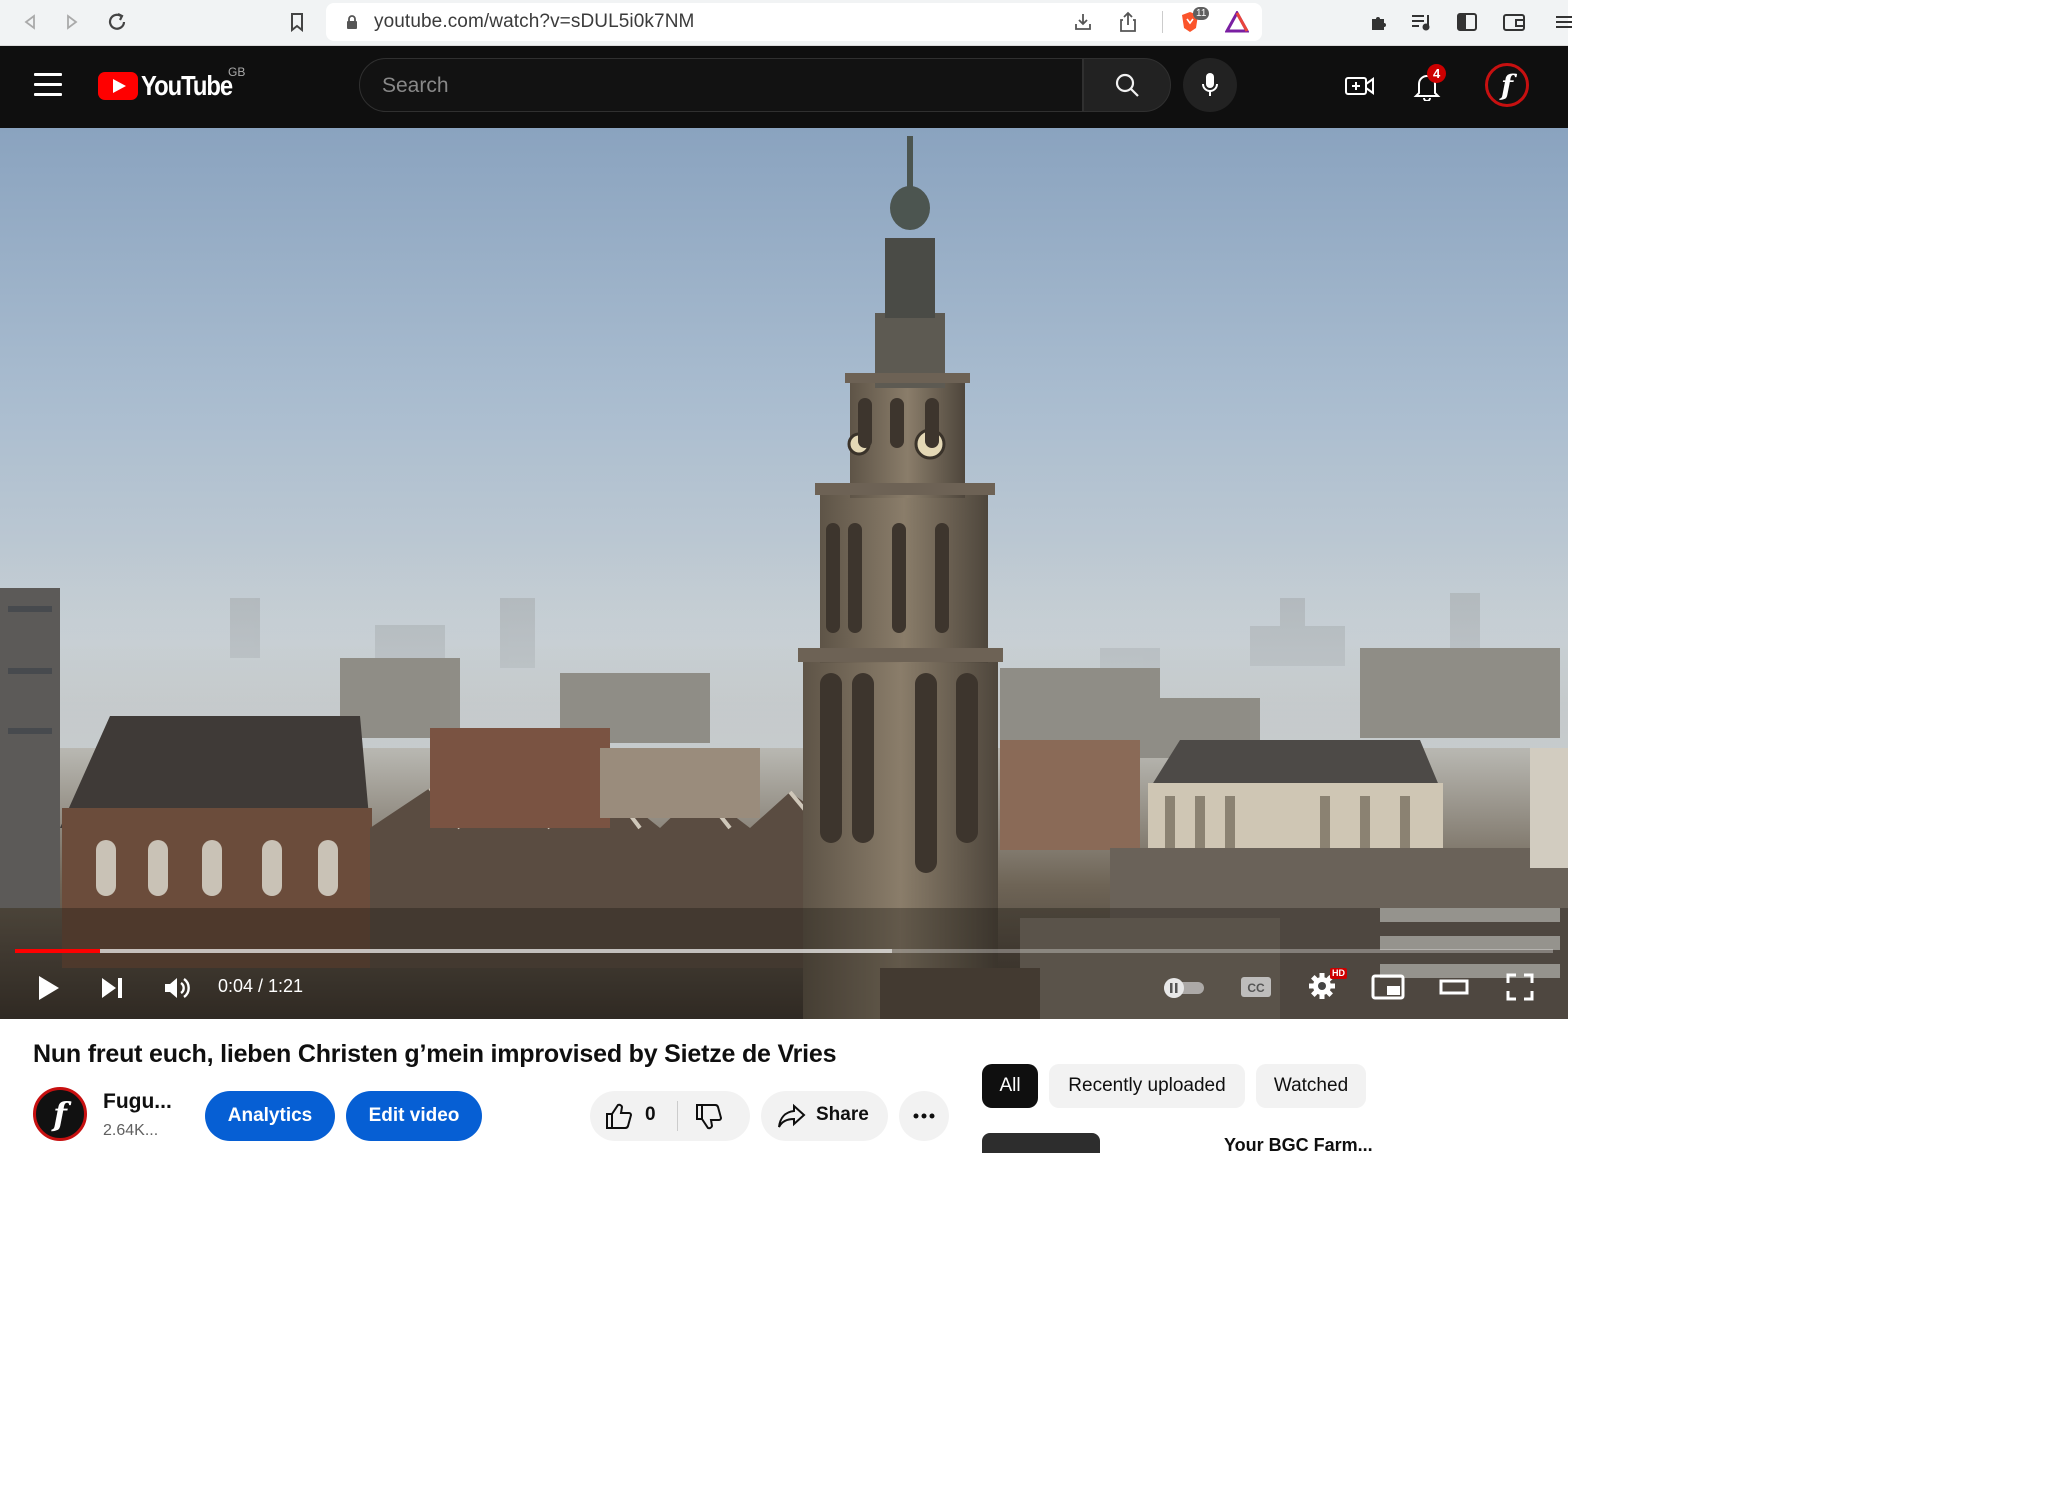 This screenshot has width=2048, height=1494. Describe the element at coordinates (721, 85) in the screenshot. I see `search-input: Search` at that location.